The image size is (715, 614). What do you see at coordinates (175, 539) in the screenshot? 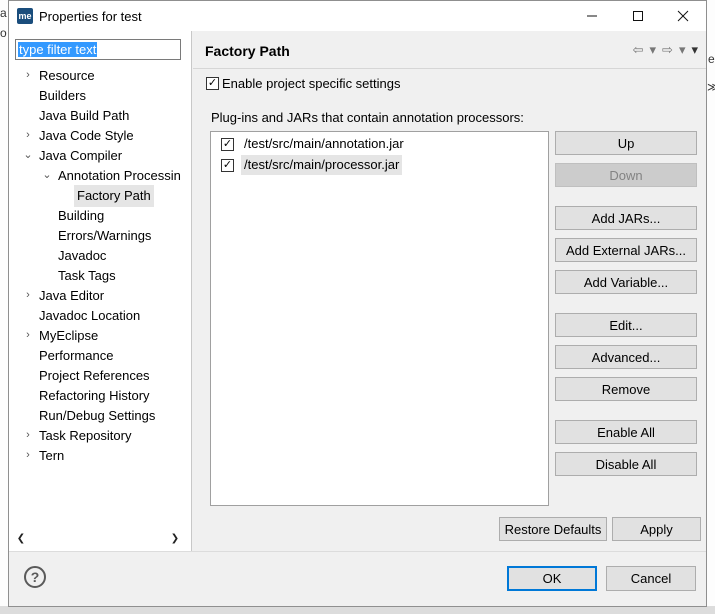
I see `scroll-right-icon: ❯` at bounding box center [175, 539].